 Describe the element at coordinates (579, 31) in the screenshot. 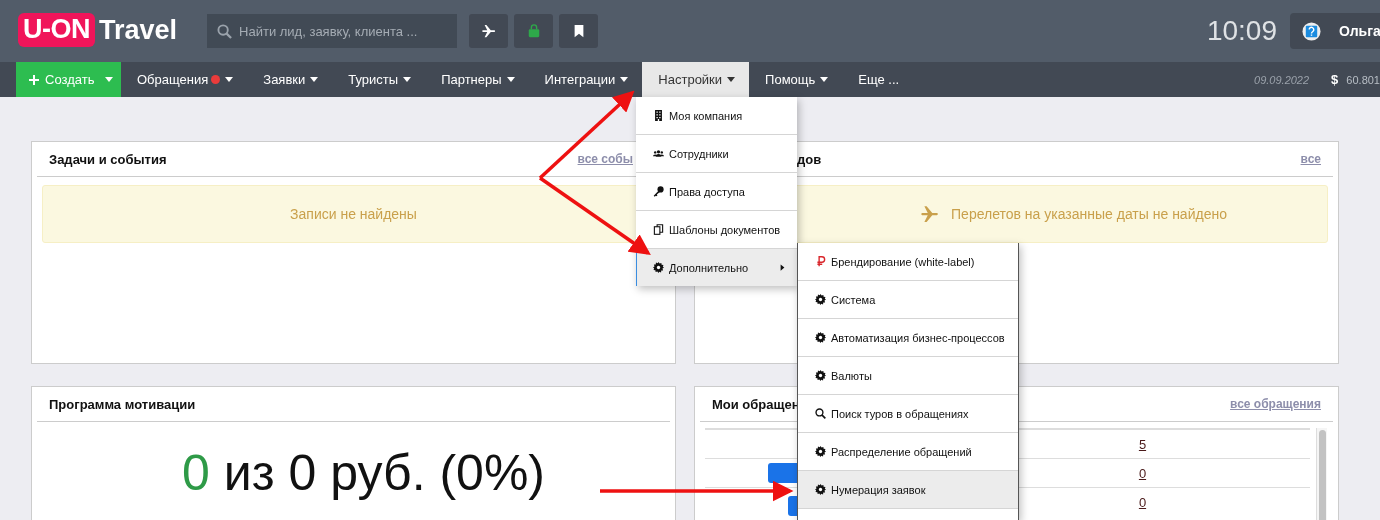

I see `bookmark-button` at that location.